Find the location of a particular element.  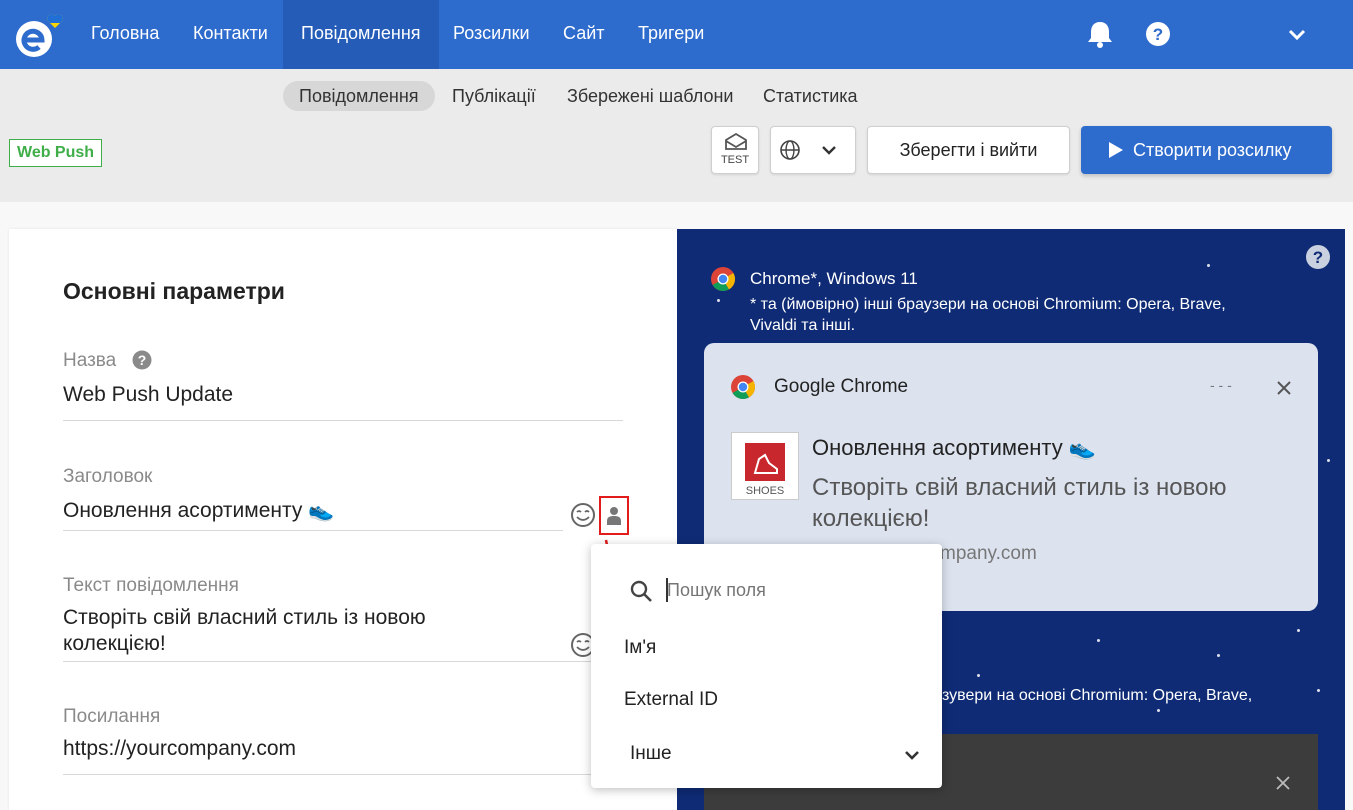

section-title: Основні параметри is located at coordinates (174, 291).